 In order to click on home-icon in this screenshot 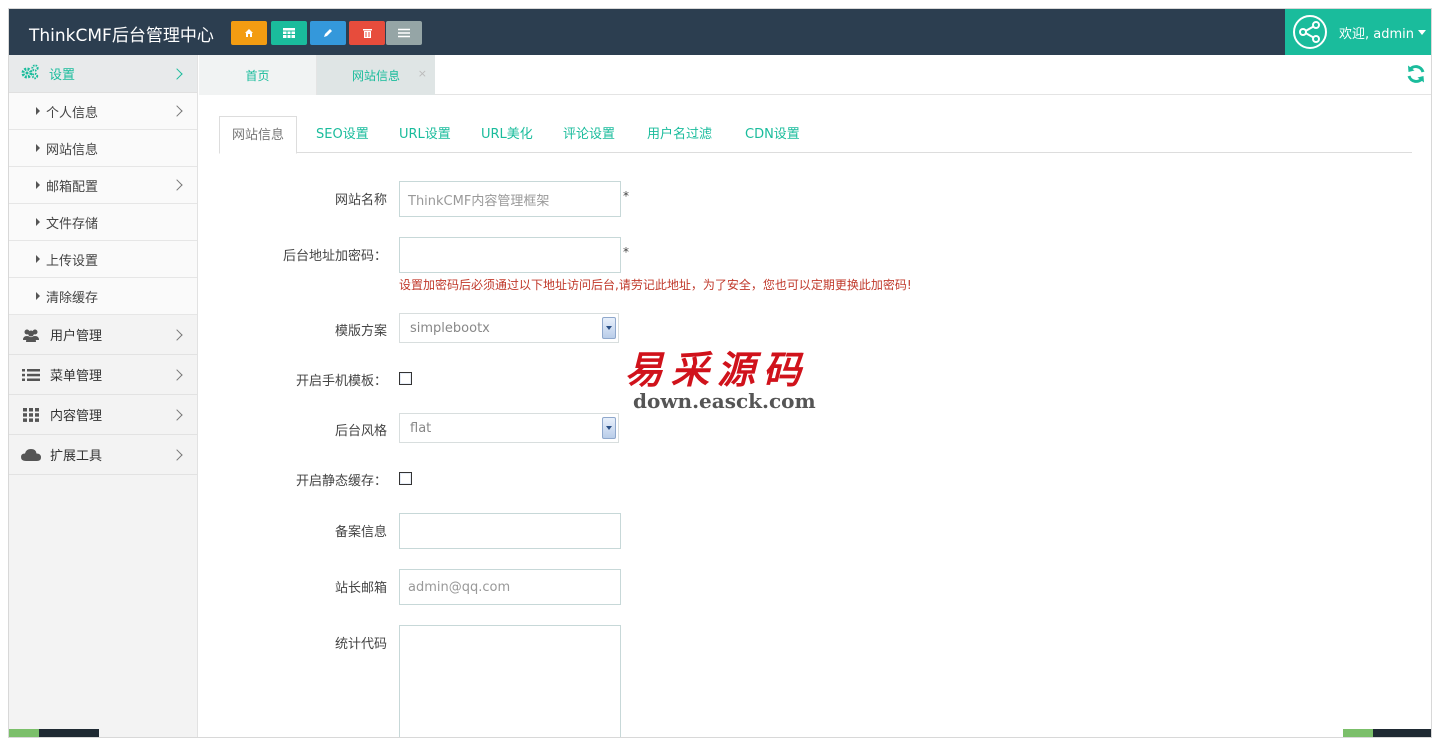, I will do `click(249, 33)`.